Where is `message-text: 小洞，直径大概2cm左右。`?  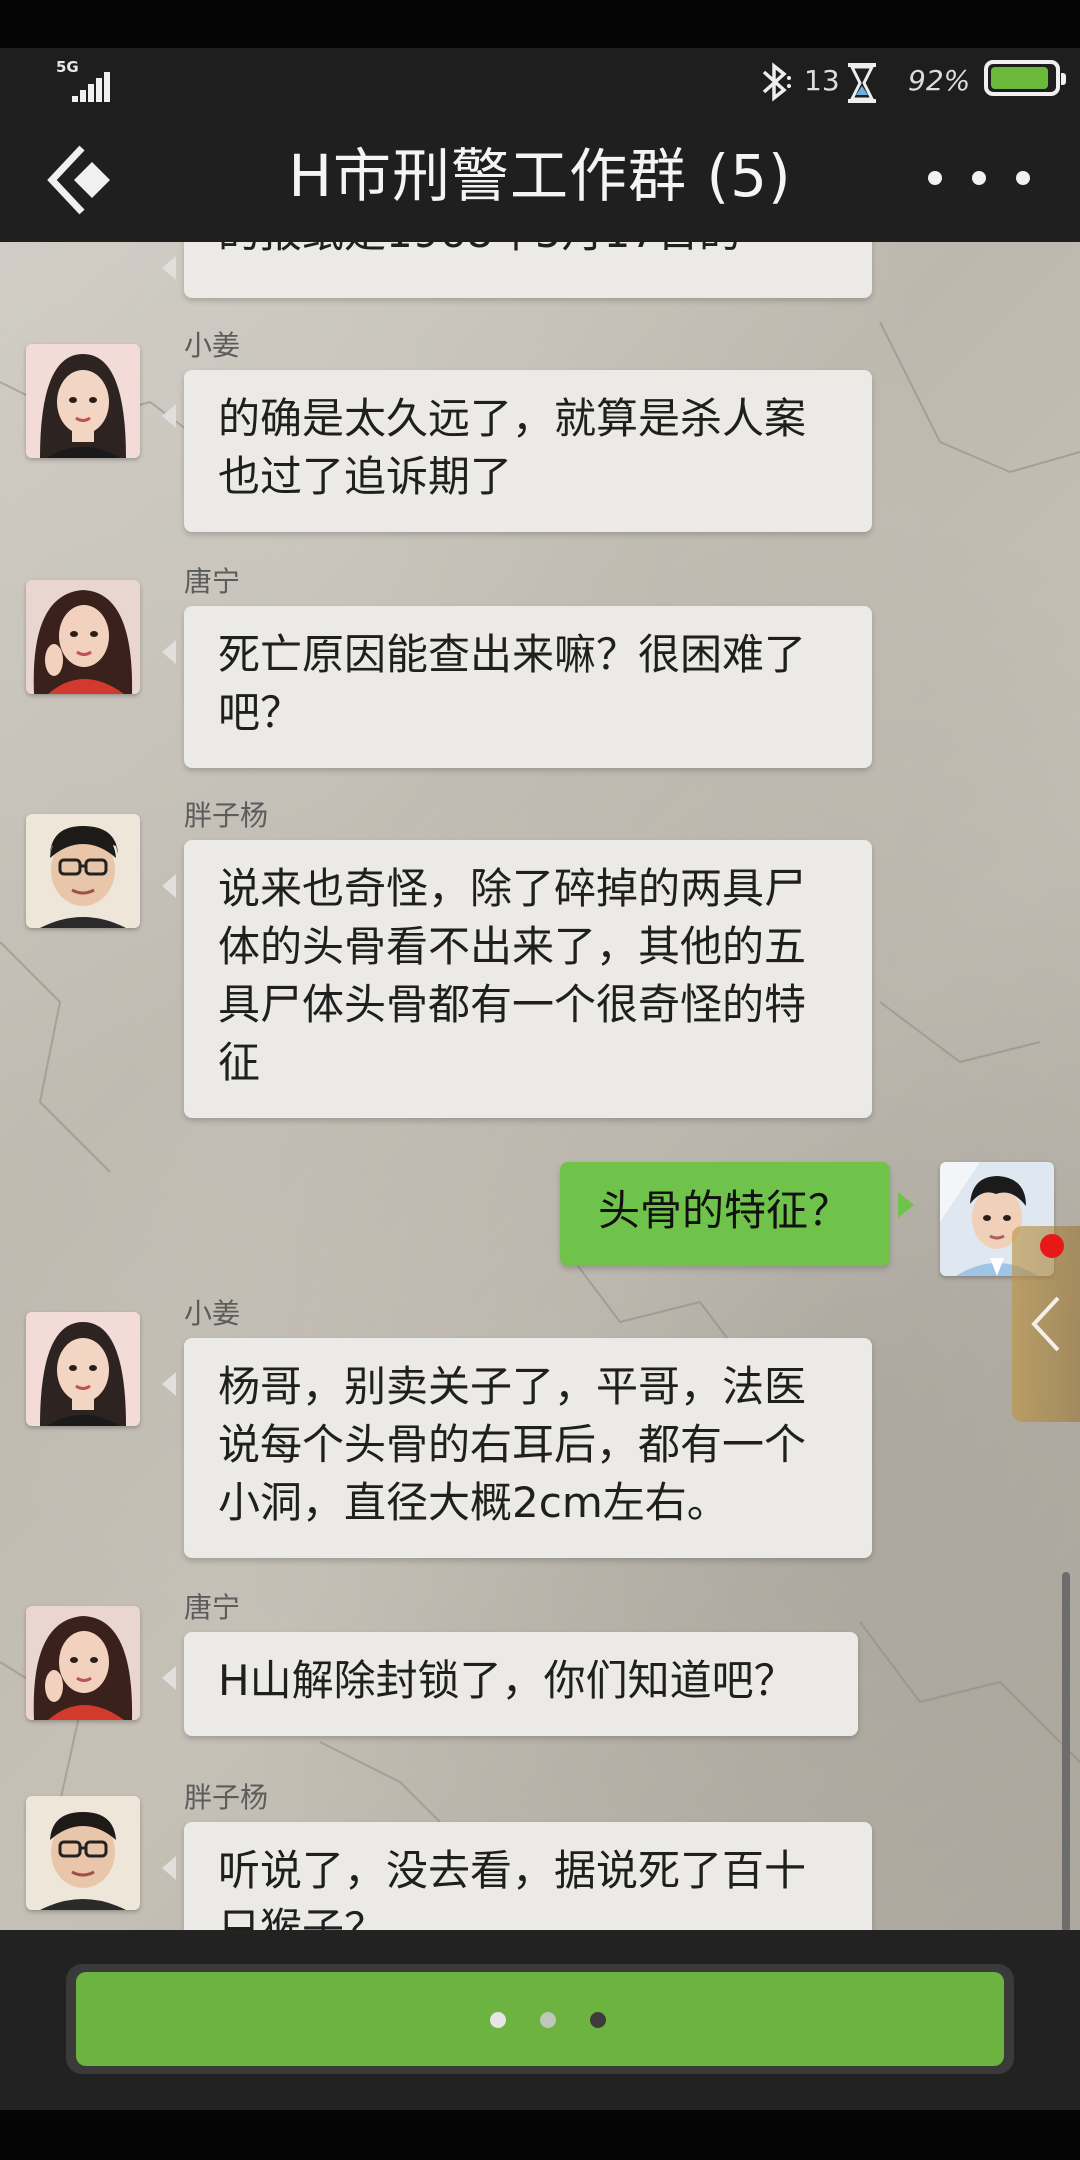 message-text: 小洞，直径大概2cm左右。 is located at coordinates (473, 1502).